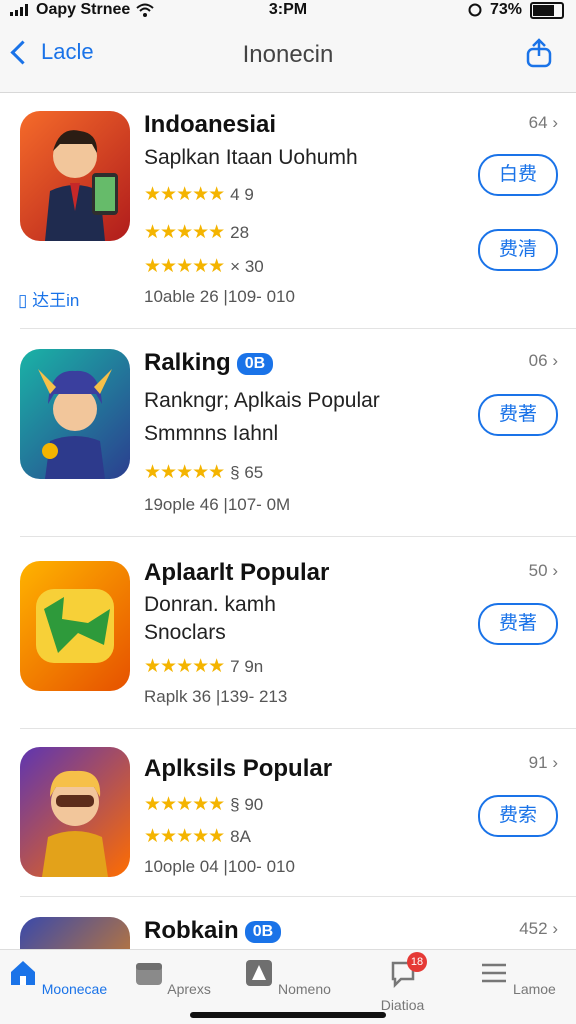  Describe the element at coordinates (494, 973) in the screenshot. I see `menu-icon` at that location.